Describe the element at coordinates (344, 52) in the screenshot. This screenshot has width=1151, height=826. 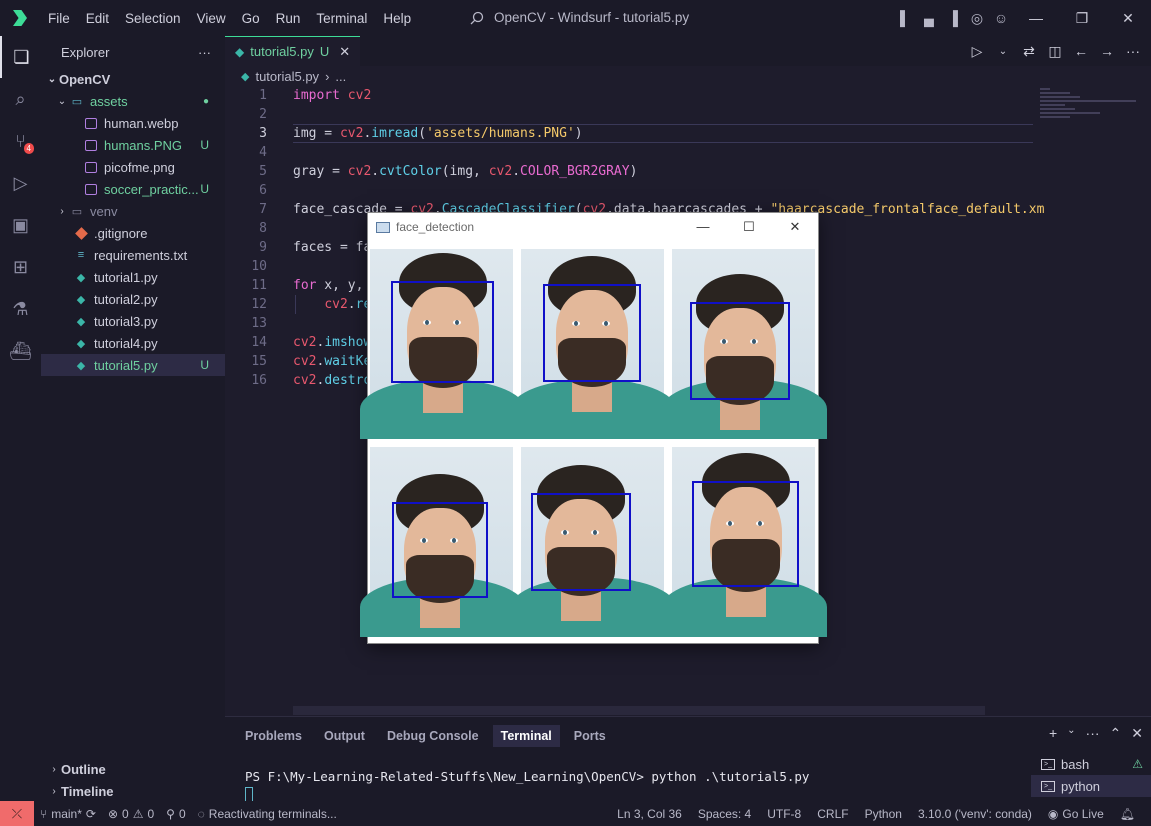
I see `close-icon: ✕` at that location.